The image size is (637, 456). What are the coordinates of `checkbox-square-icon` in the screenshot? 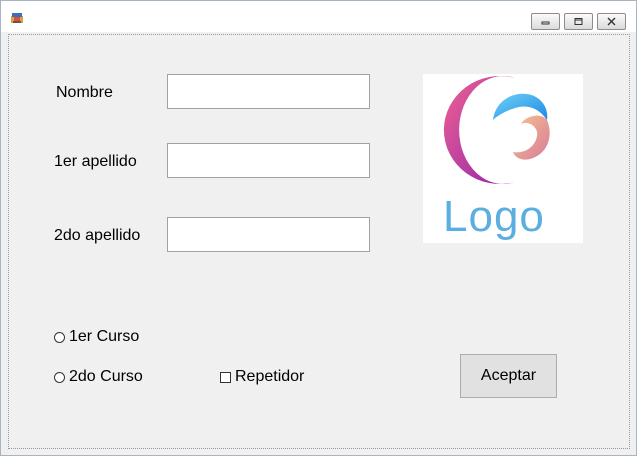 It's located at (225, 377).